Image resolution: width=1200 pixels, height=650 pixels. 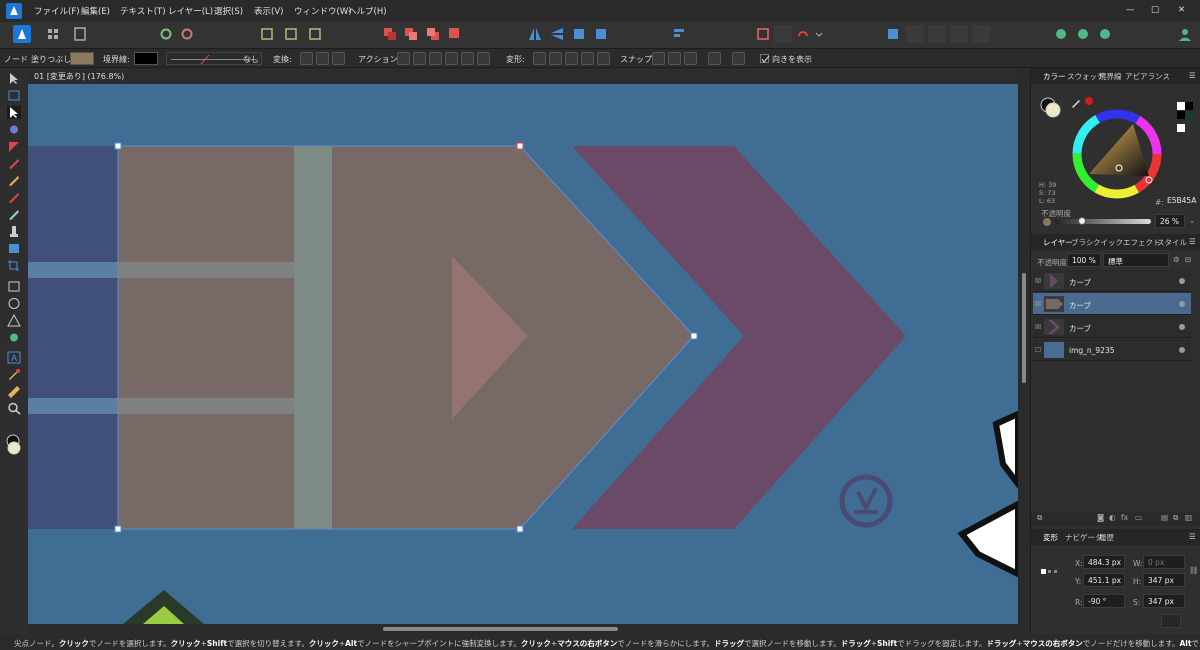 What do you see at coordinates (1105, 34) in the screenshot?
I see `insert-inside-icon` at bounding box center [1105, 34].